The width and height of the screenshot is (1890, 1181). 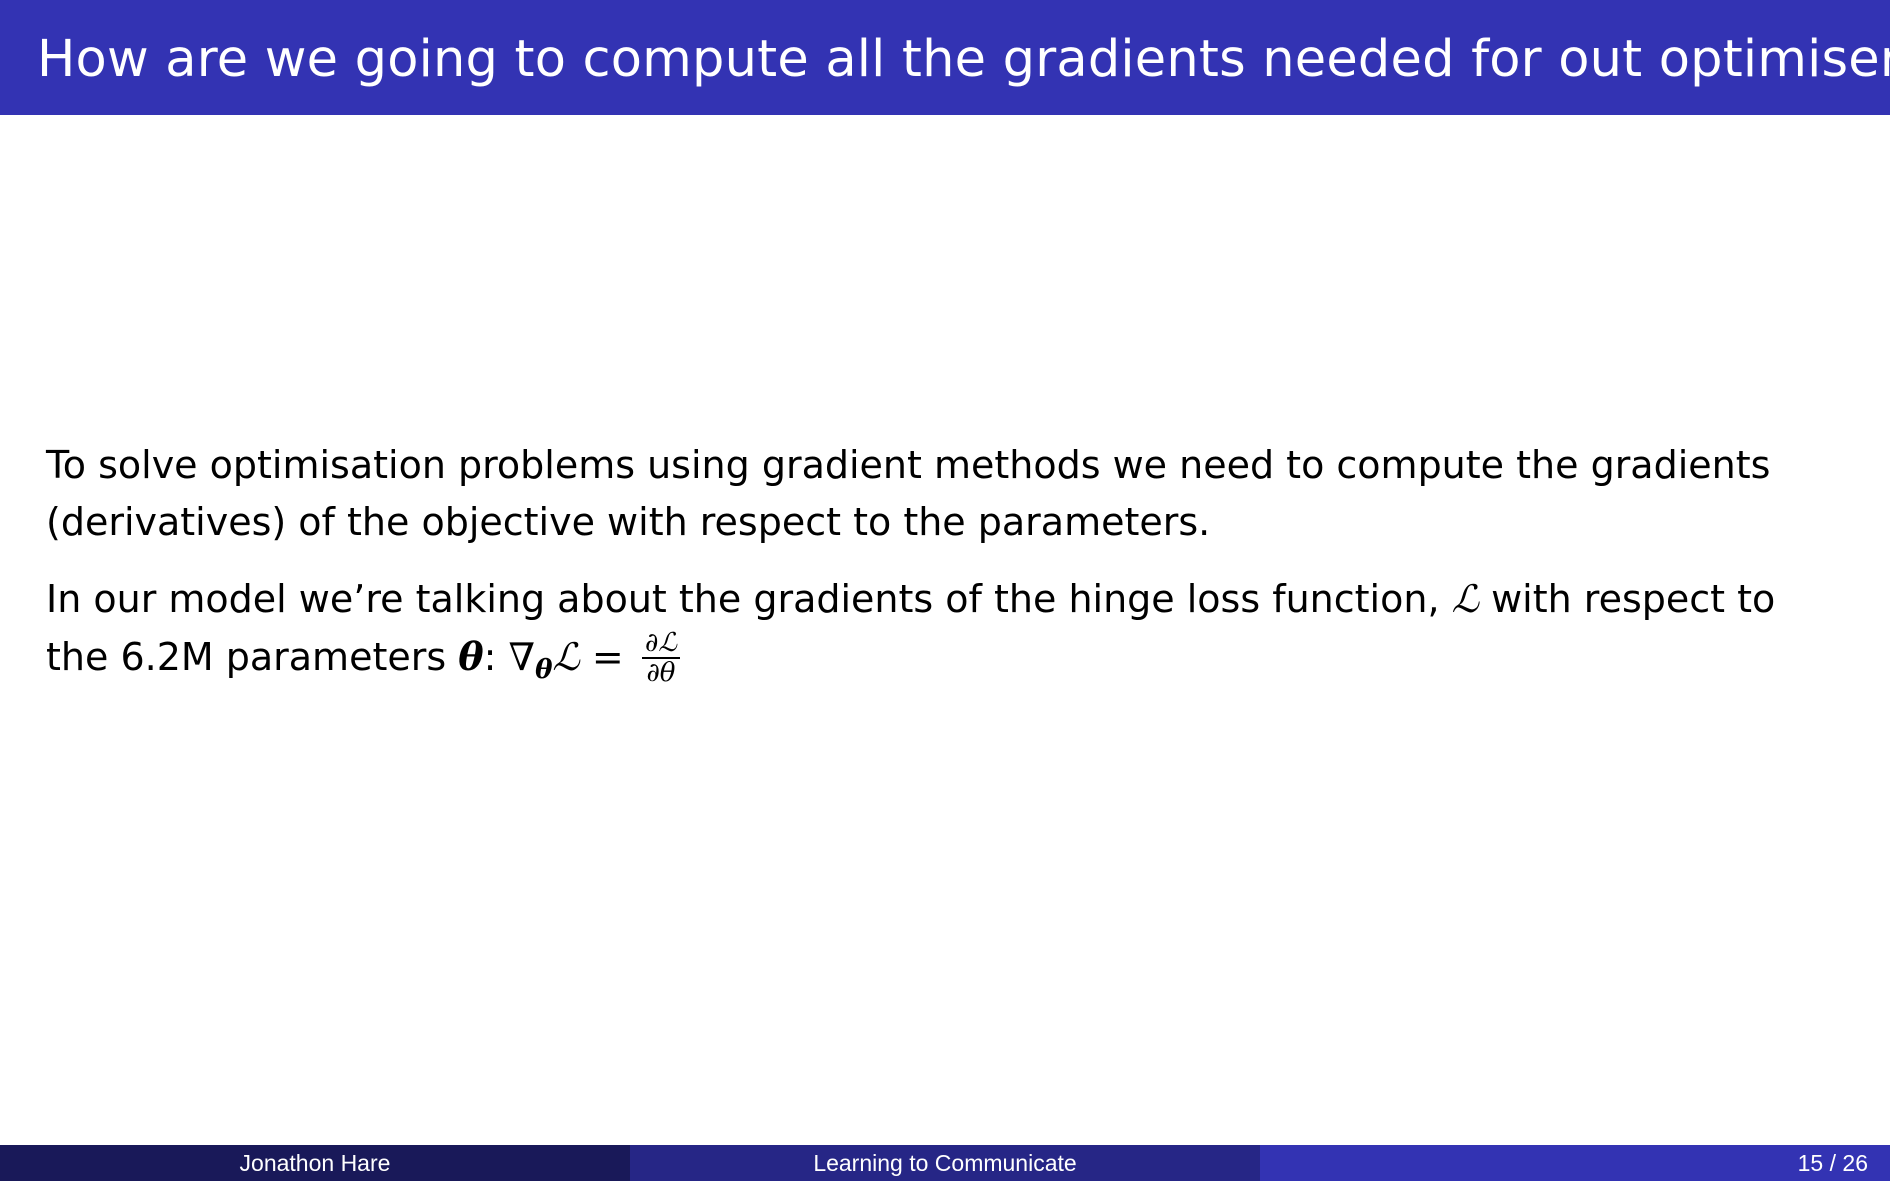 I want to click on equals-sign: =, so click(x=607, y=657).